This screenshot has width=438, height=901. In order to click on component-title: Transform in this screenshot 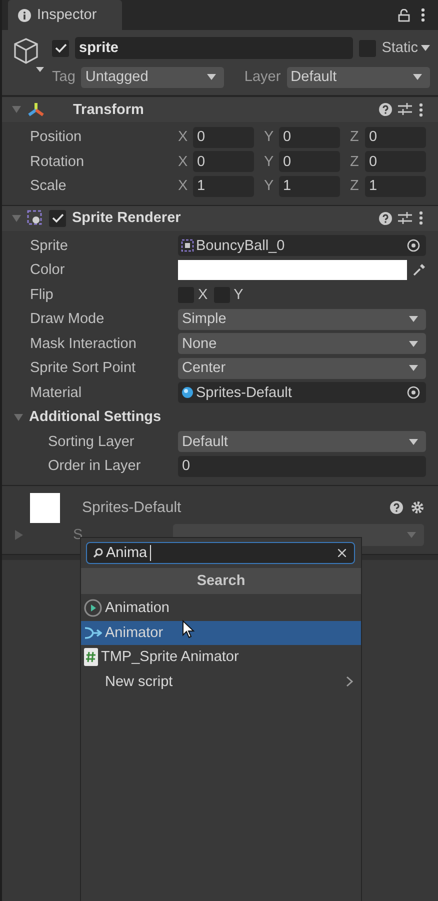, I will do `click(108, 110)`.